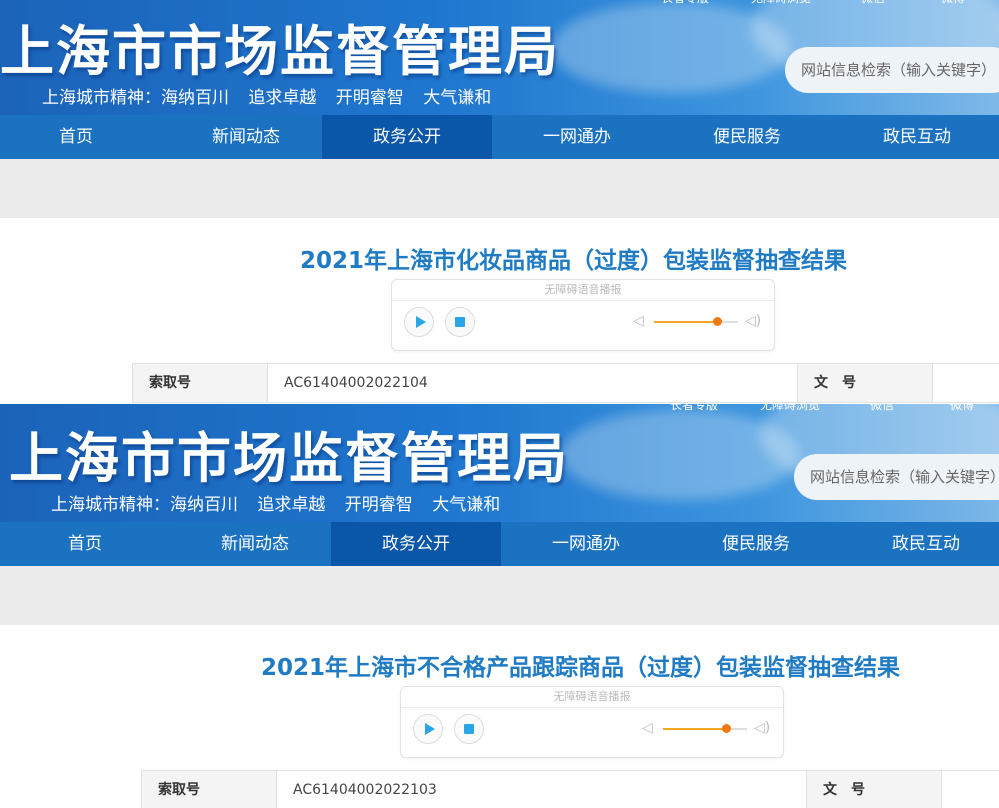 Image resolution: width=999 pixels, height=808 pixels. I want to click on index-value: AC61404002022103, so click(541, 789).